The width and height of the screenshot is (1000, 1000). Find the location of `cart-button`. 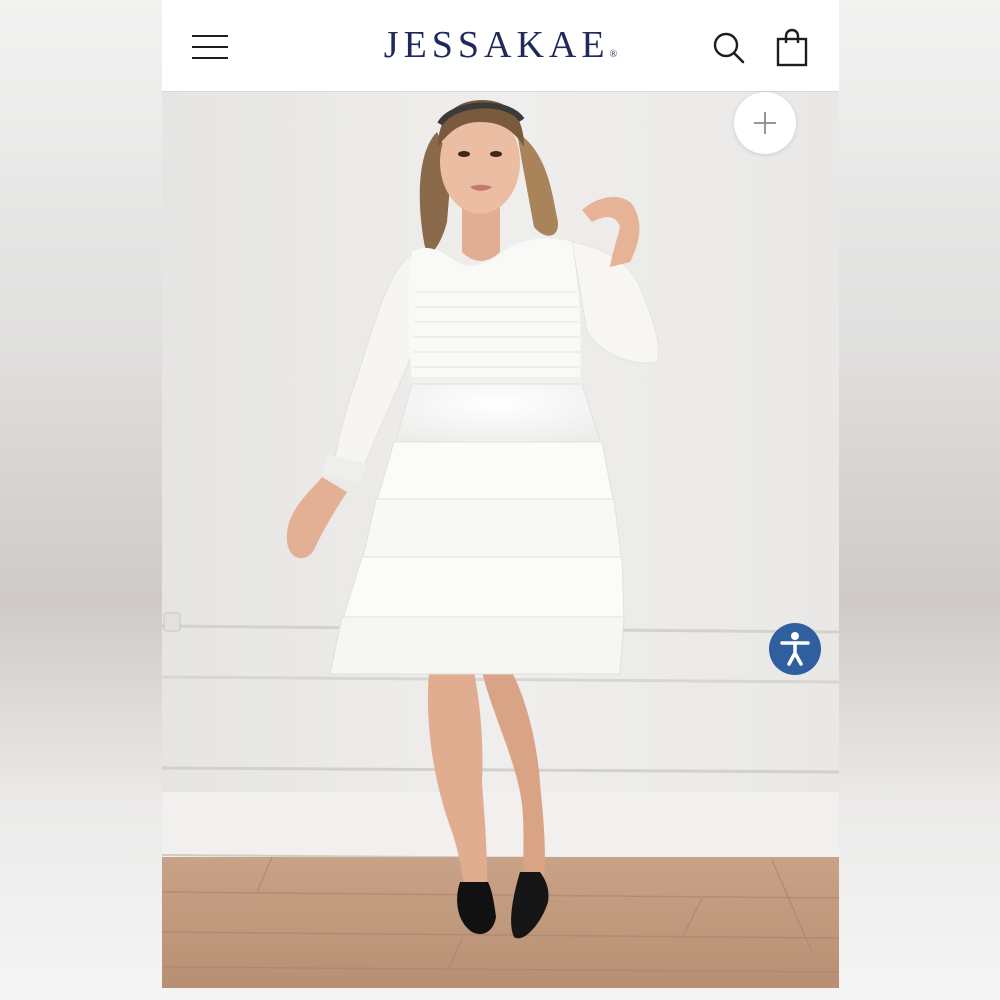

cart-button is located at coordinates (792, 48).